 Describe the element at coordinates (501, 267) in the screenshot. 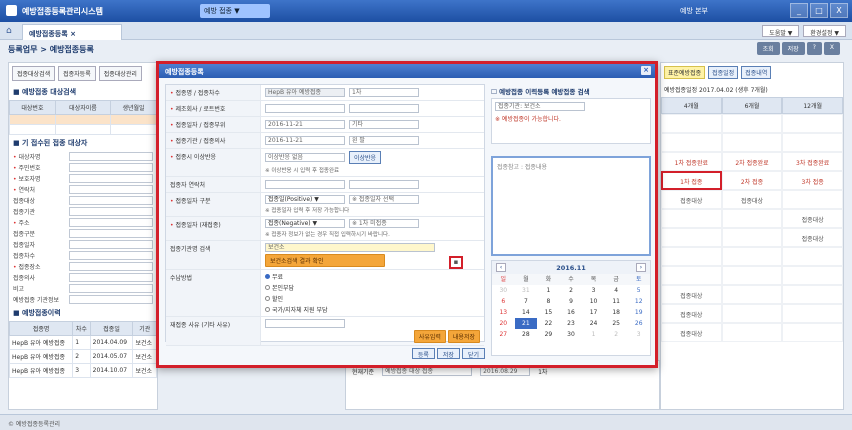

I see `prev-month-icon: ‹` at that location.